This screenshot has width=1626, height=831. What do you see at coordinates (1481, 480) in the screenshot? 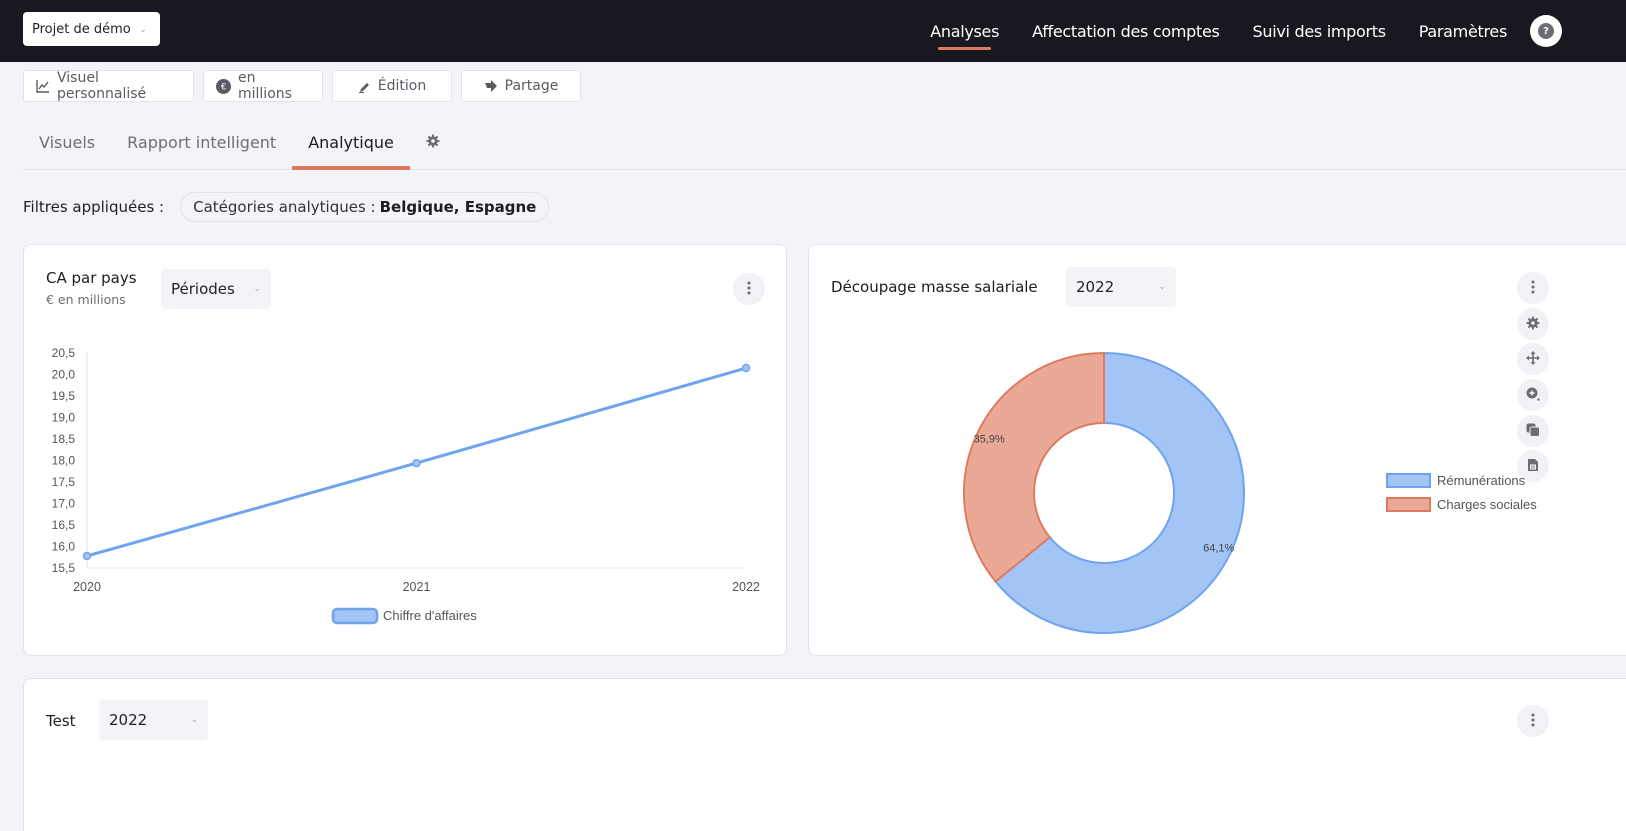
I see `legend-label: Rémunérations` at bounding box center [1481, 480].